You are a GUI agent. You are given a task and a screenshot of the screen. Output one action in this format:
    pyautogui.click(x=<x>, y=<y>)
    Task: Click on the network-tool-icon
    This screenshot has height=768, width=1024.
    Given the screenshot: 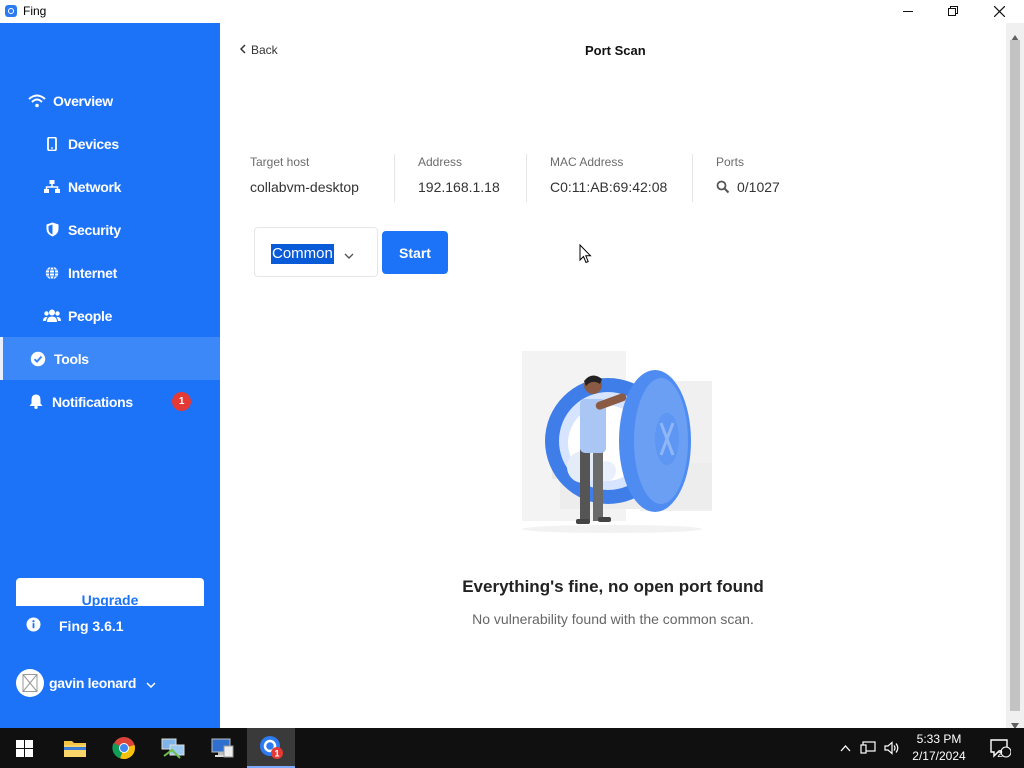 What is the action you would take?
    pyautogui.click(x=173, y=748)
    